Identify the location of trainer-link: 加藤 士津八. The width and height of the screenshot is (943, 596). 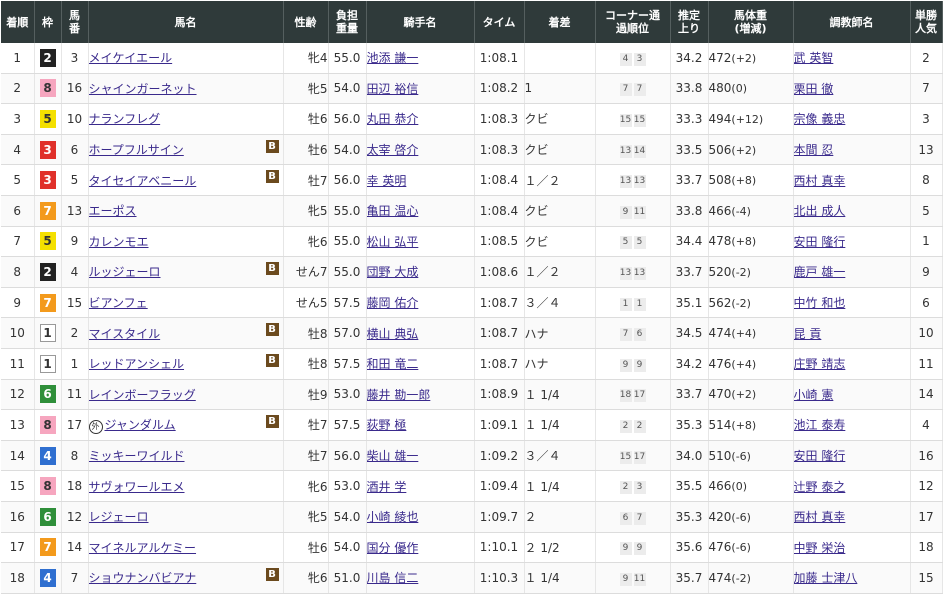
(826, 578).